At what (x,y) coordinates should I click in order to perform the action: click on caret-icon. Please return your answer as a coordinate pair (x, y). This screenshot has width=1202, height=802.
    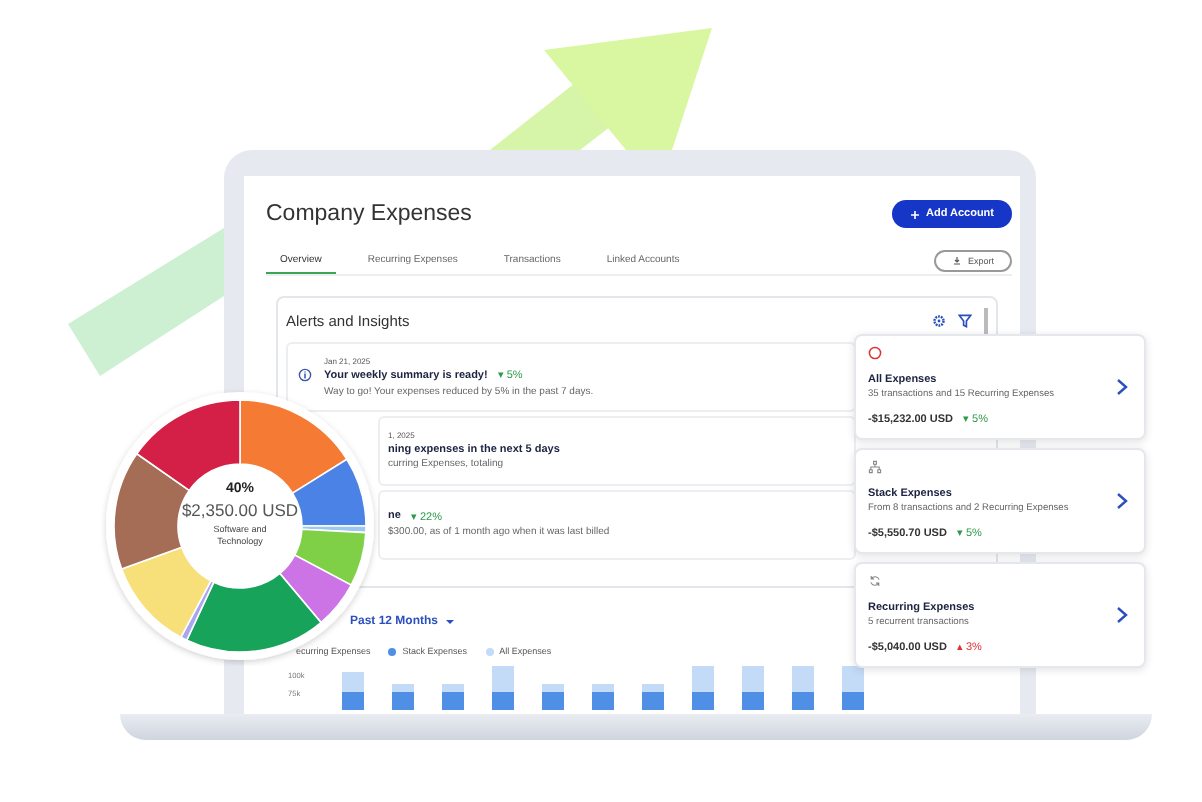
    Looking at the image, I should click on (450, 622).